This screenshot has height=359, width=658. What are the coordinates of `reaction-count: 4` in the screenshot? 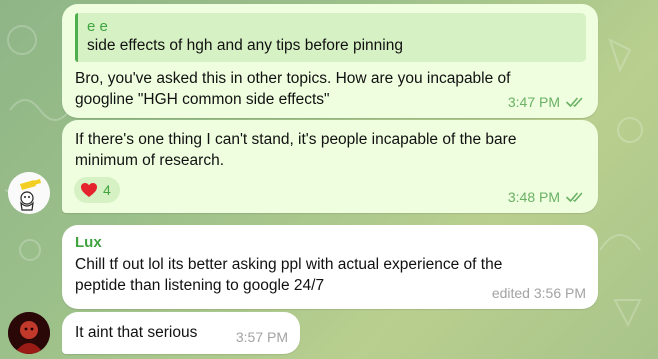 It's located at (107, 190).